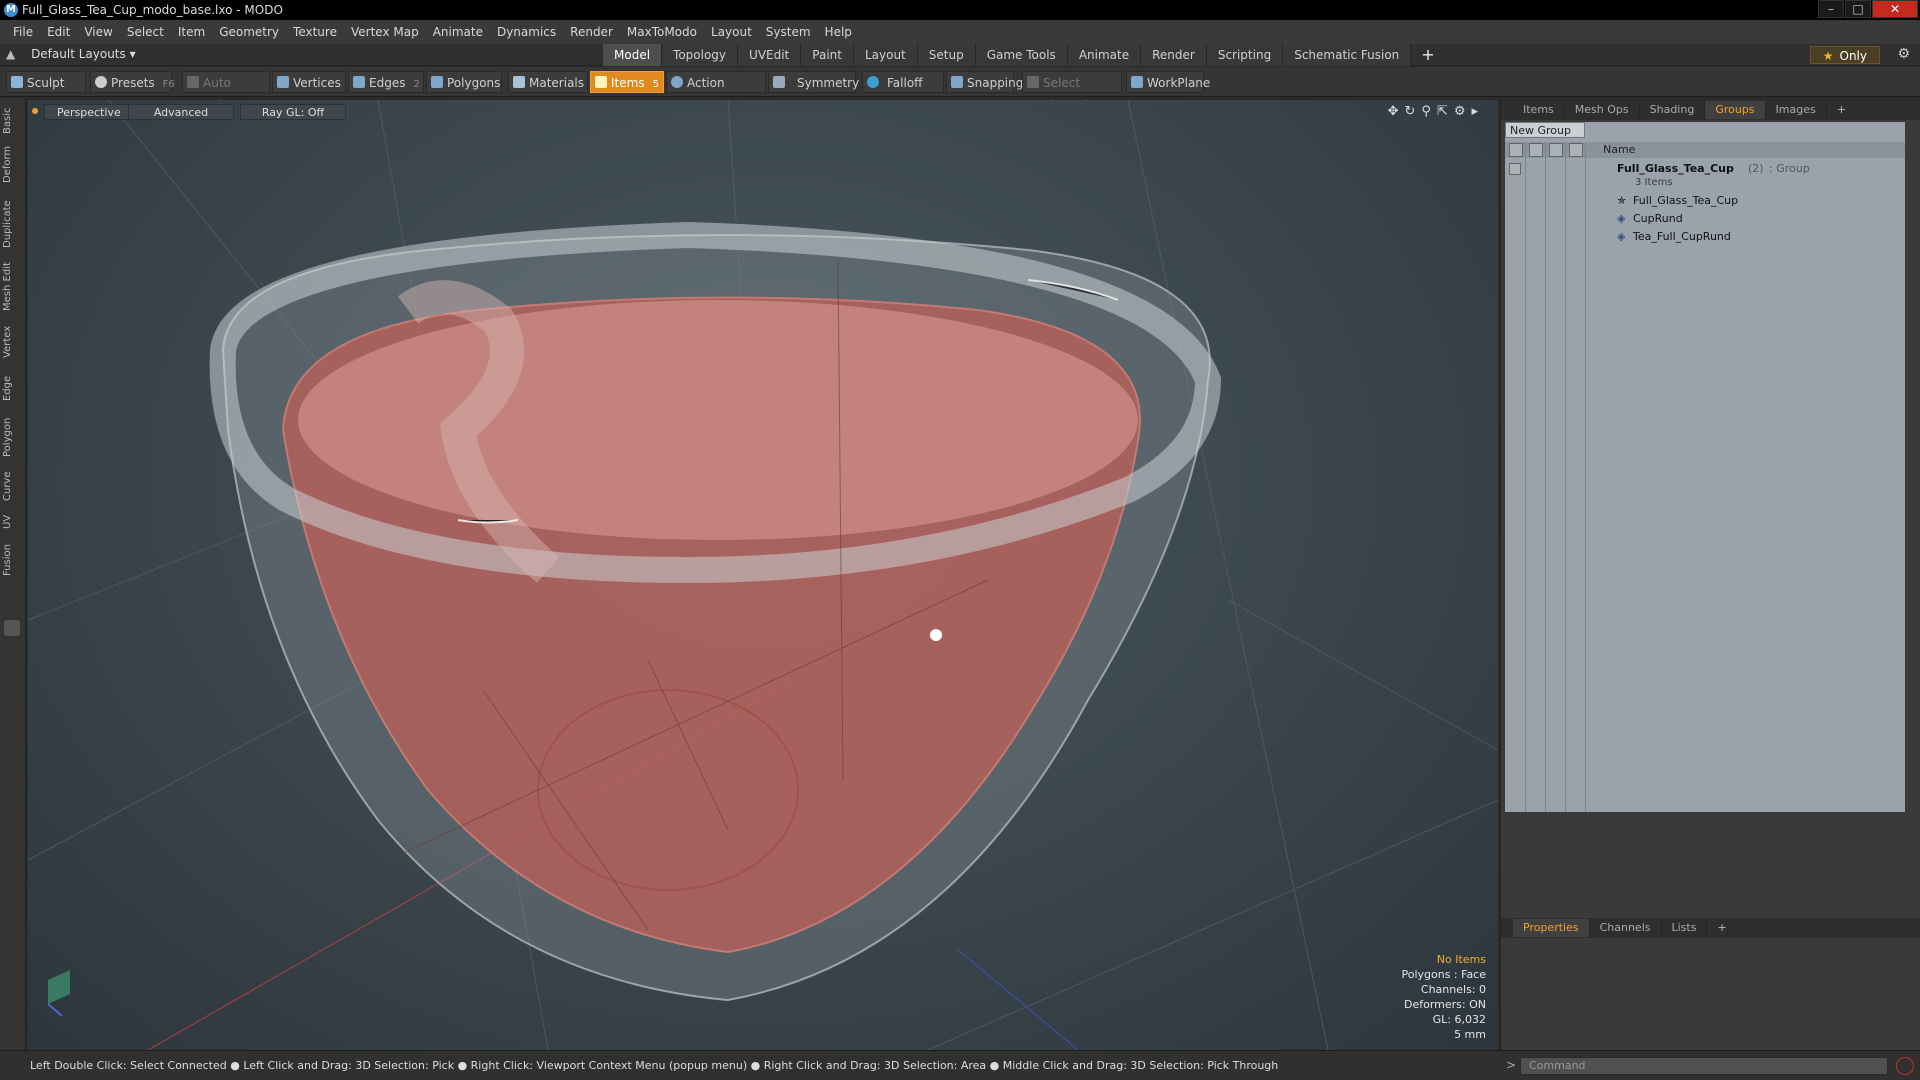 The image size is (1920, 1080). What do you see at coordinates (386, 82) in the screenshot?
I see `edges-button: Edges 2` at bounding box center [386, 82].